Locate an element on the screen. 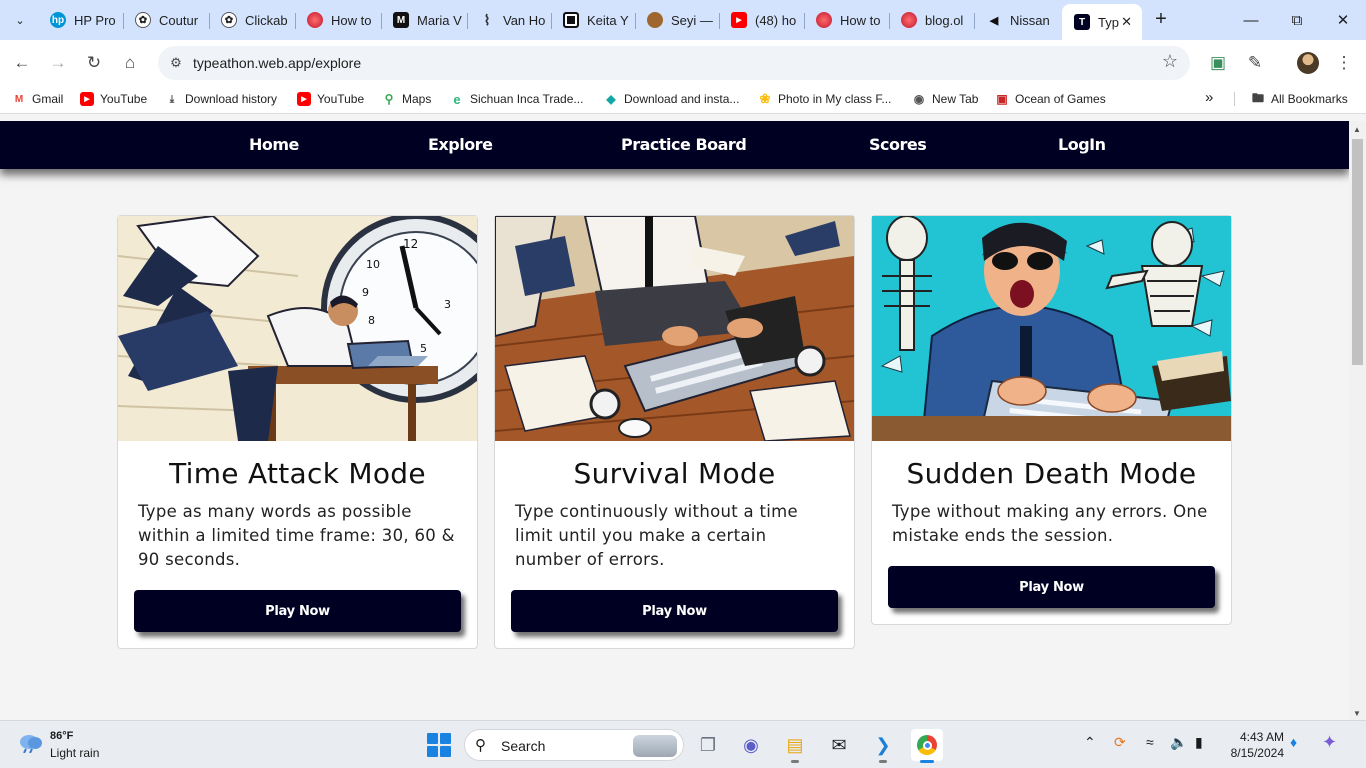  all-bookmarks-button: 🖿 All Bookmarks is located at coordinates (1291, 98).